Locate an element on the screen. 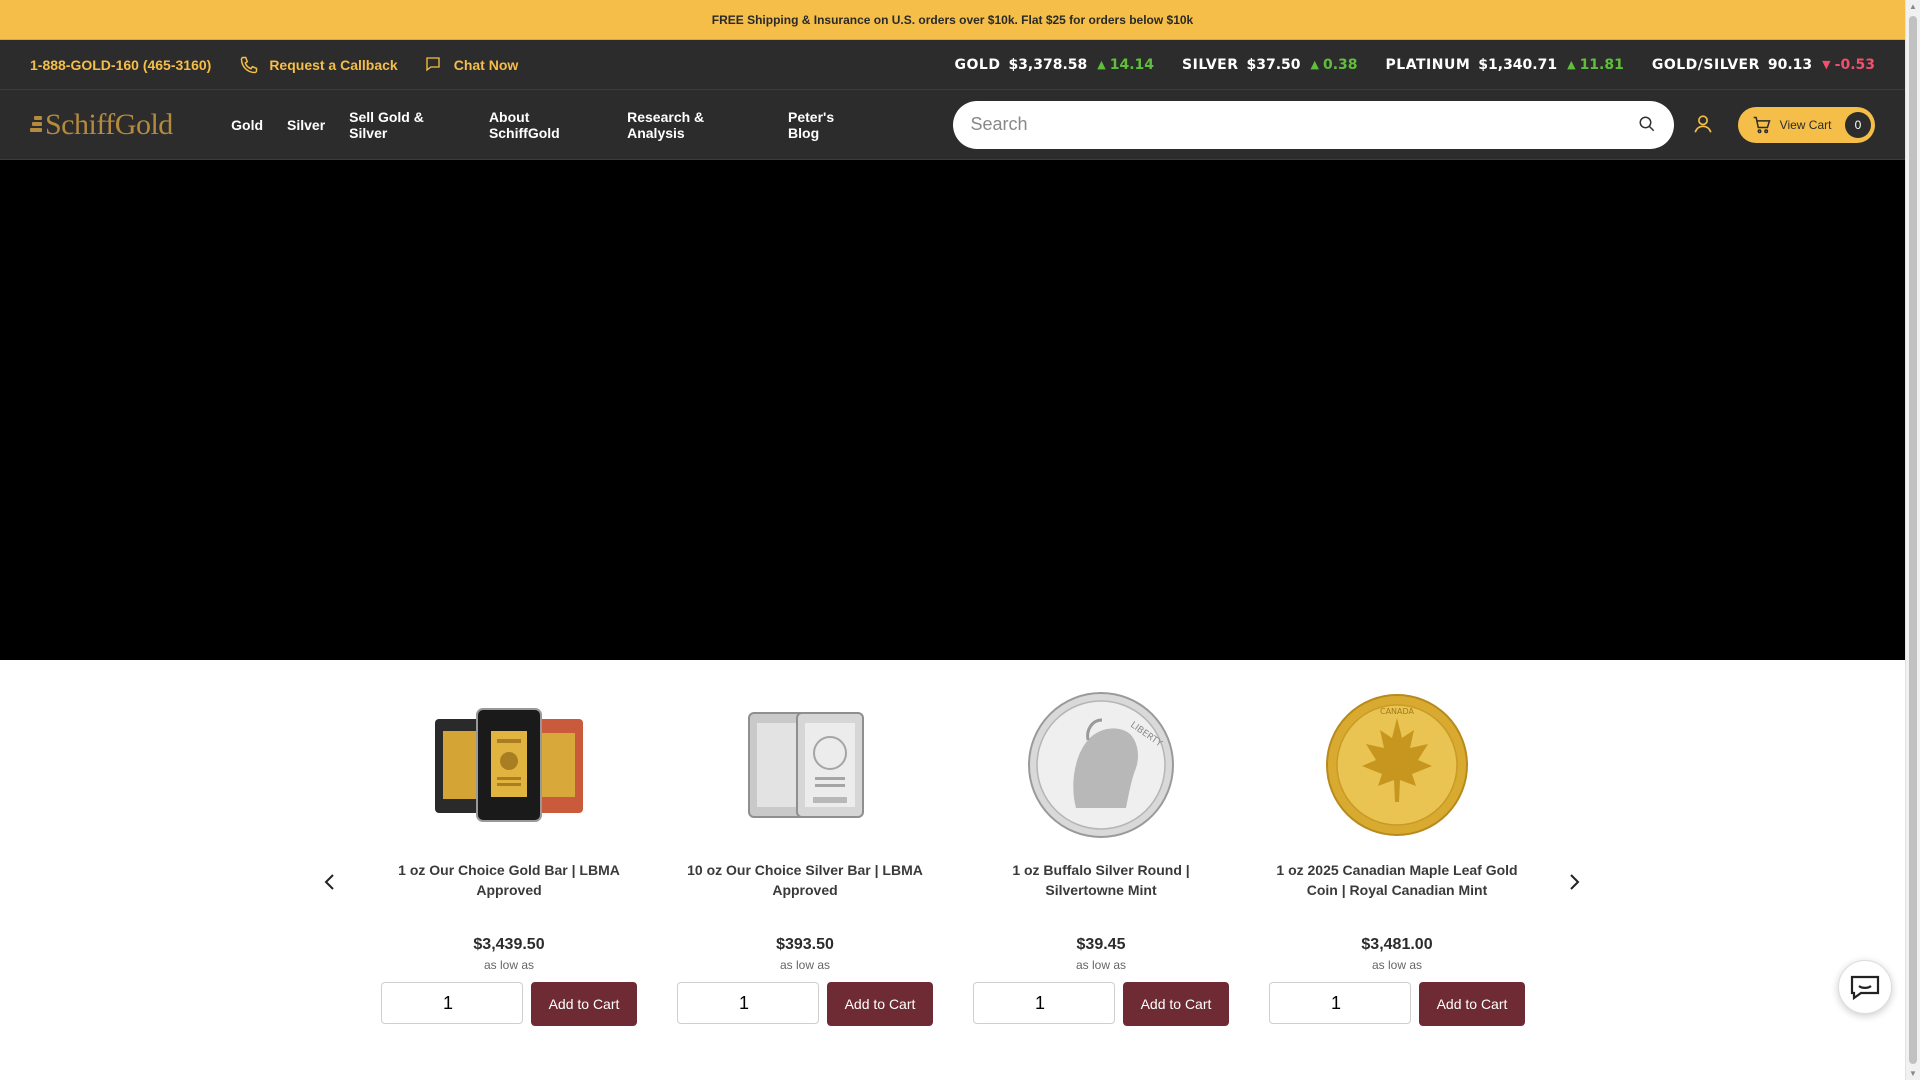 The height and width of the screenshot is (1080, 1920). carousel-next-button is located at coordinates (1574, 882).